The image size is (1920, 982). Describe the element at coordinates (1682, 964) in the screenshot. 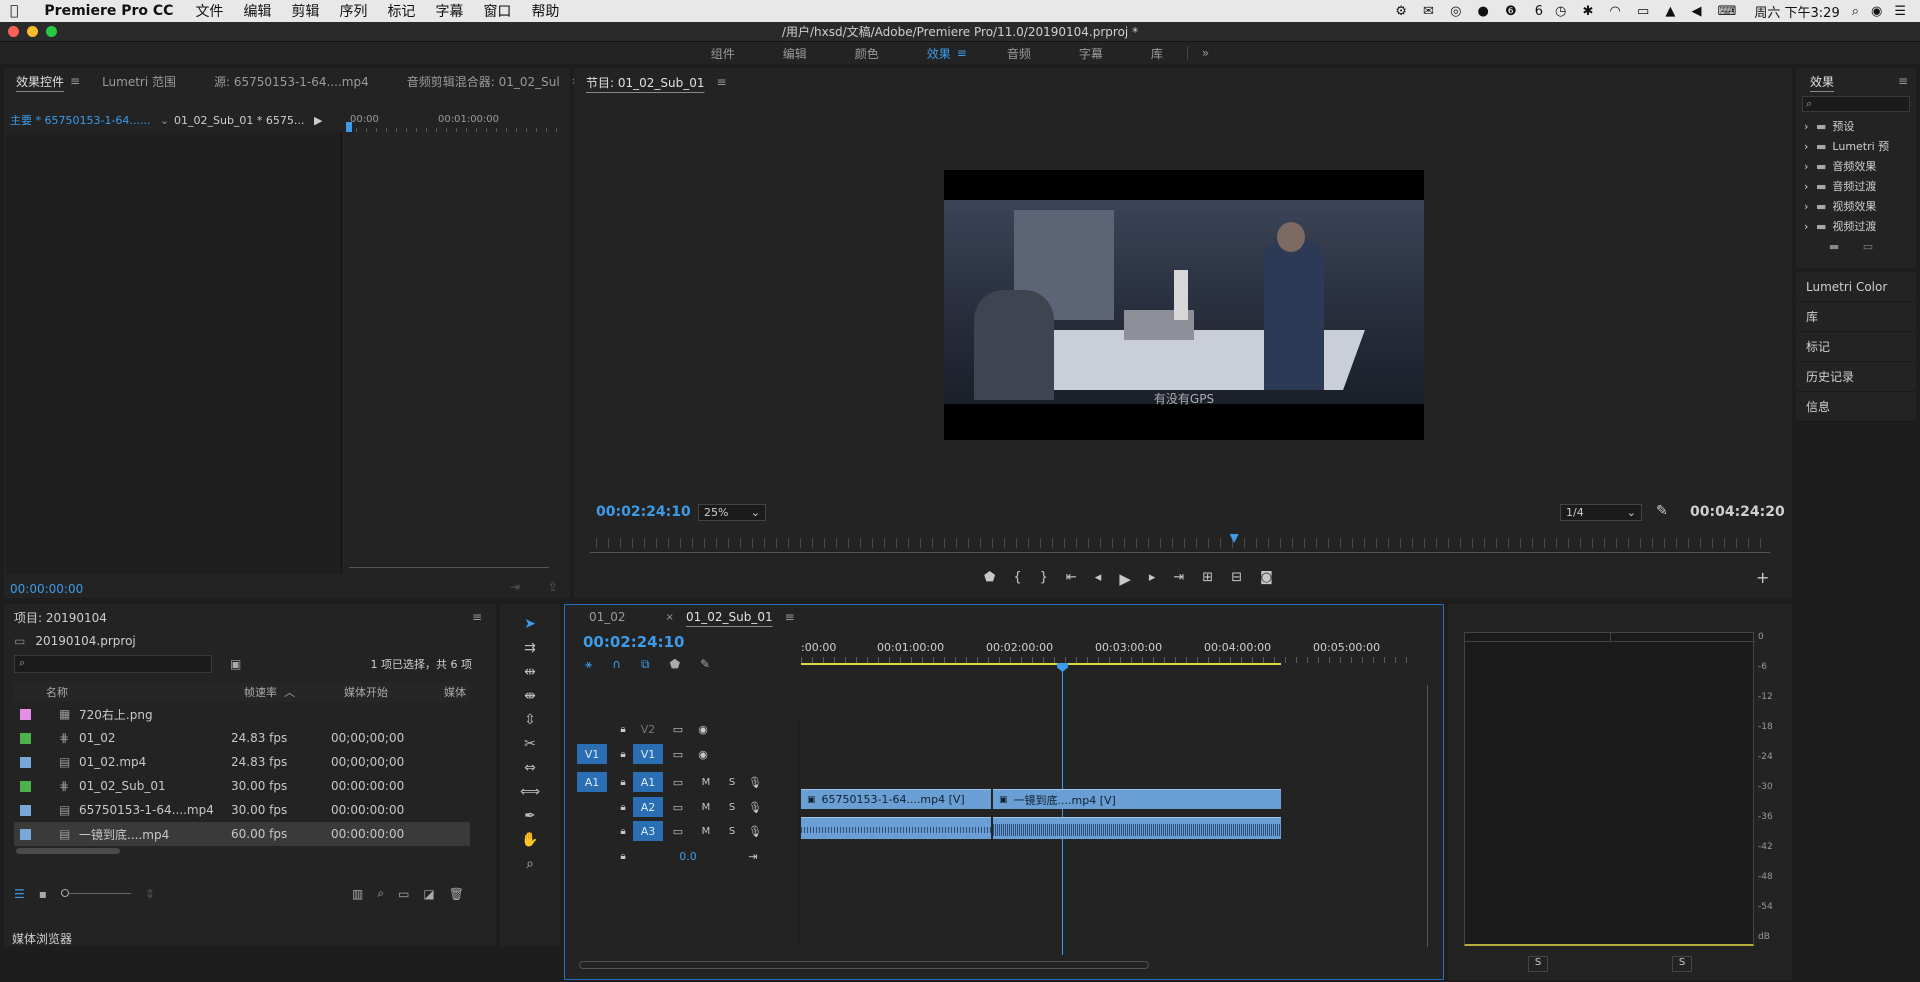

I see `solo-right-button: S` at that location.